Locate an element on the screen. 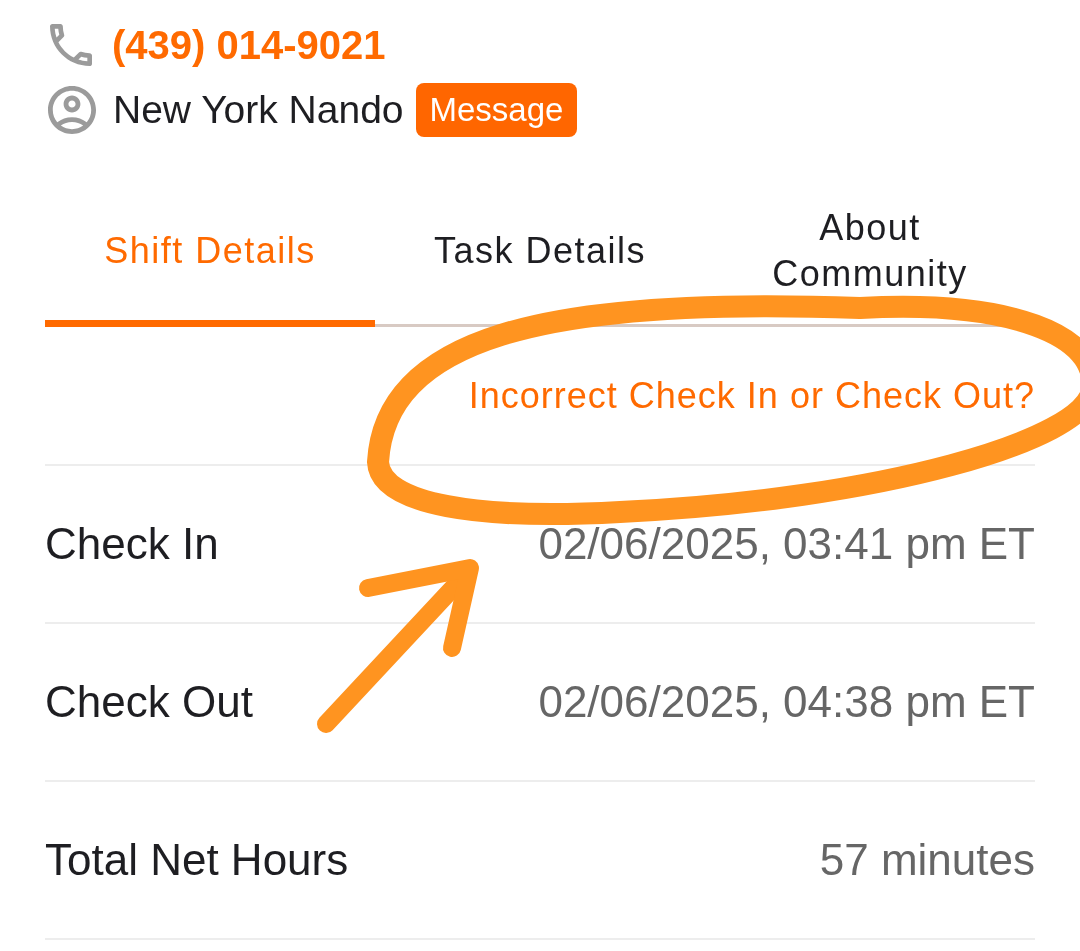 This screenshot has width=1080, height=951. row-label: Check Out is located at coordinates (149, 702).